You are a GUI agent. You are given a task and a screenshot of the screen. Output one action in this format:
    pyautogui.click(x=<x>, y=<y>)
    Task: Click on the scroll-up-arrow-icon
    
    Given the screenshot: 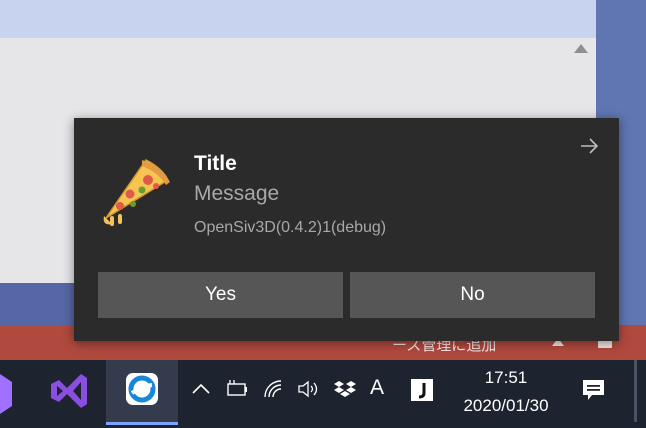 What is the action you would take?
    pyautogui.click(x=581, y=48)
    